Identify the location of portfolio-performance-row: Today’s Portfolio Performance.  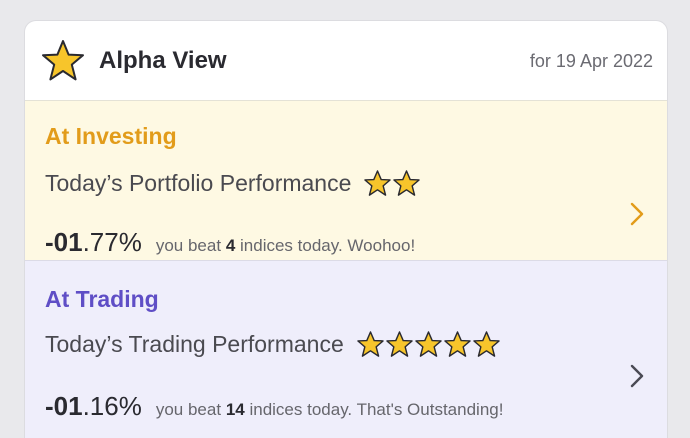
(233, 183).